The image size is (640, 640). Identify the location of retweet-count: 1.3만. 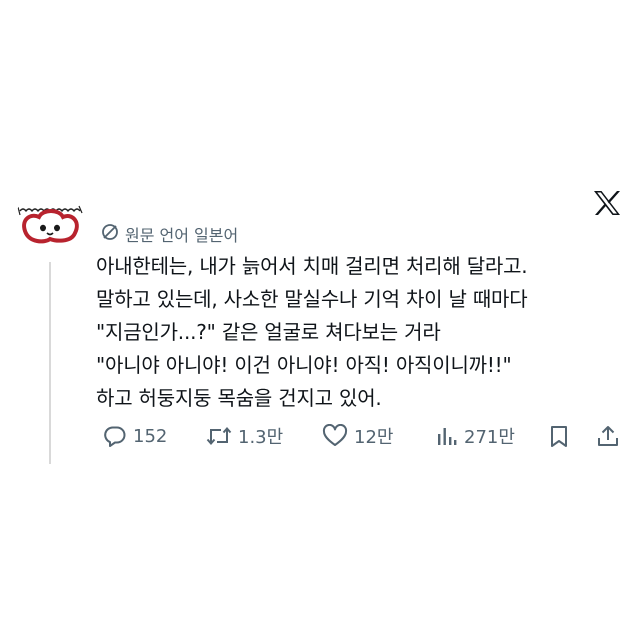
(261, 437).